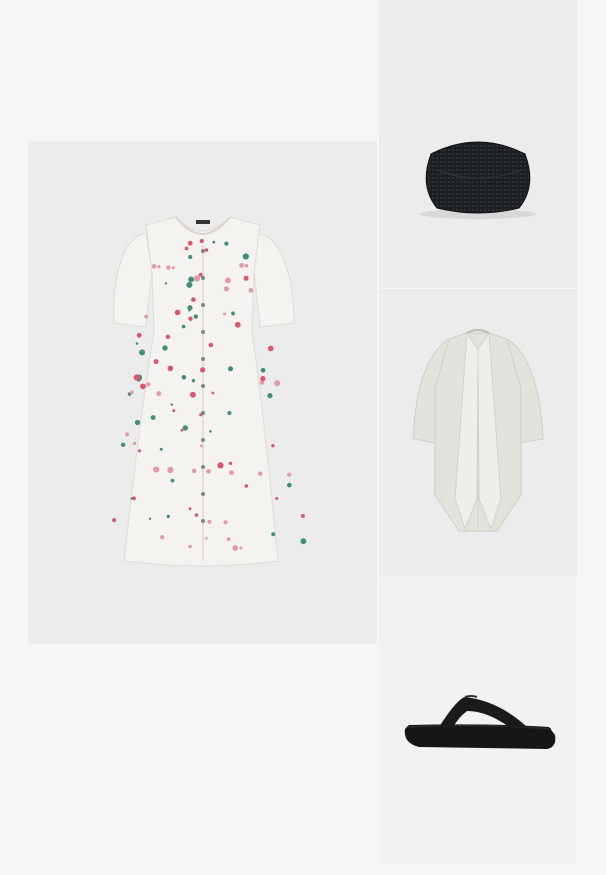 The image size is (606, 875). I want to click on sandal-product-tile, so click(478, 721).